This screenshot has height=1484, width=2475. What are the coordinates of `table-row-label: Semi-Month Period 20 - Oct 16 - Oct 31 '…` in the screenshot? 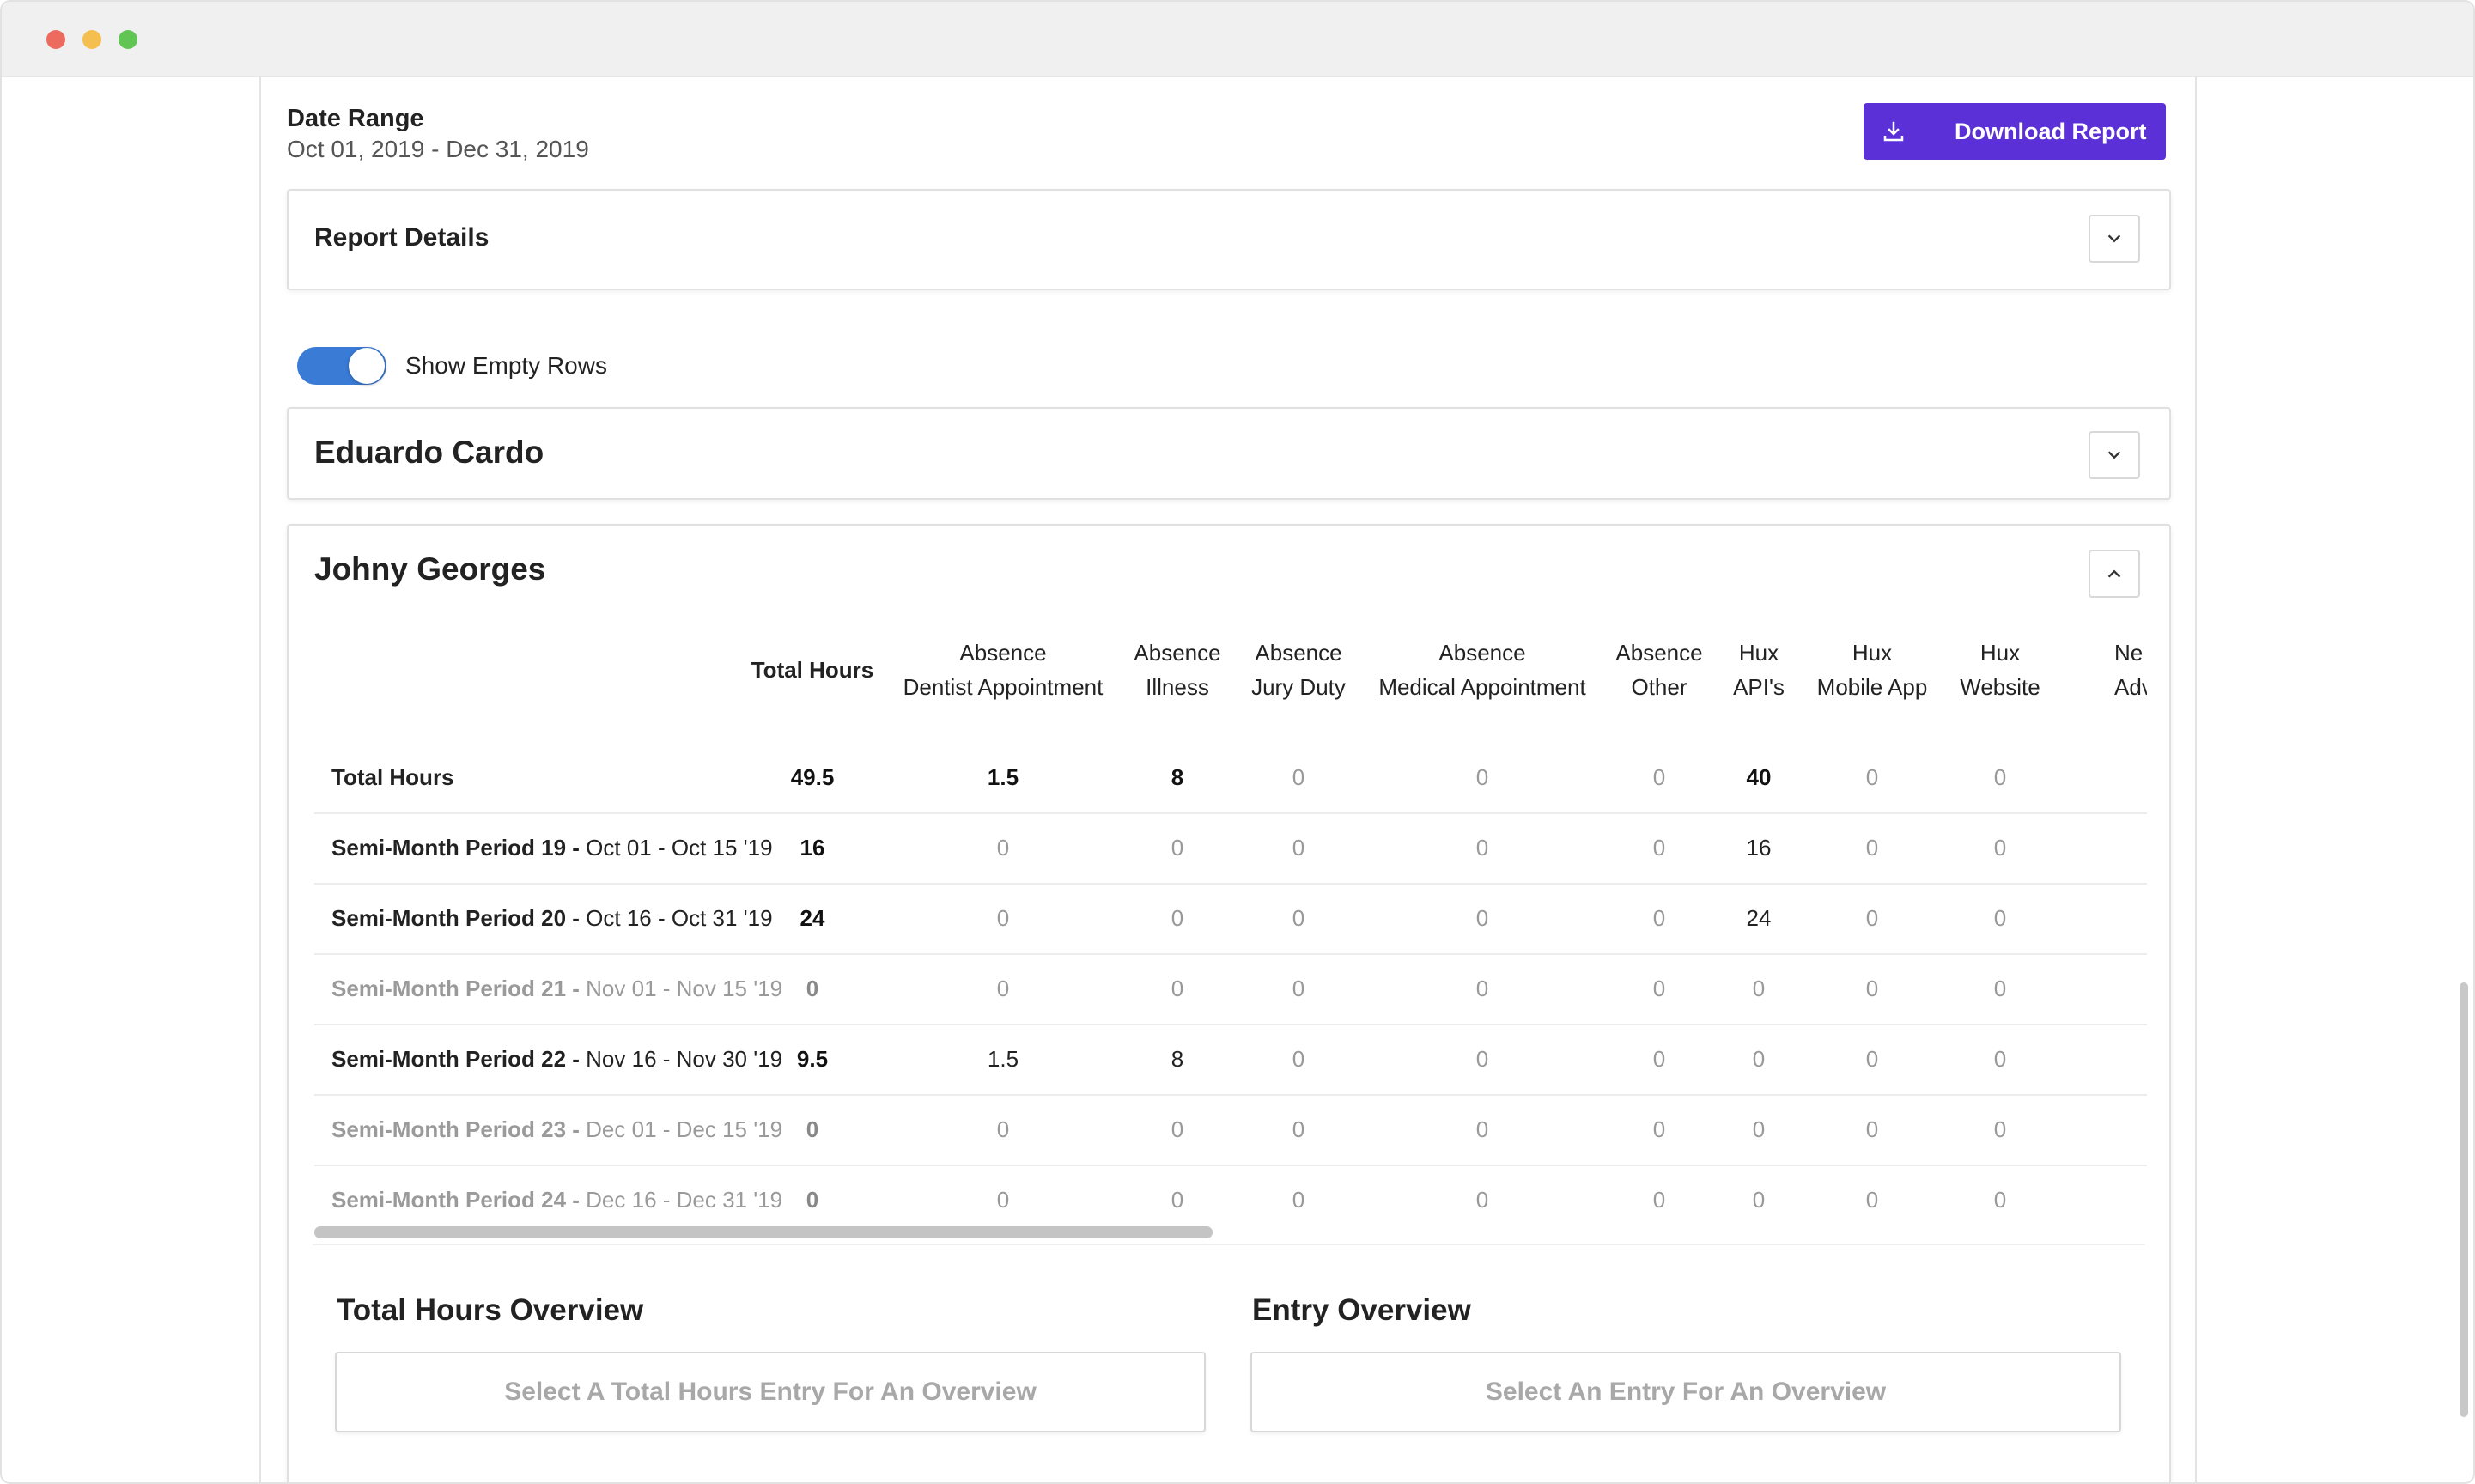 It's located at (552, 919).